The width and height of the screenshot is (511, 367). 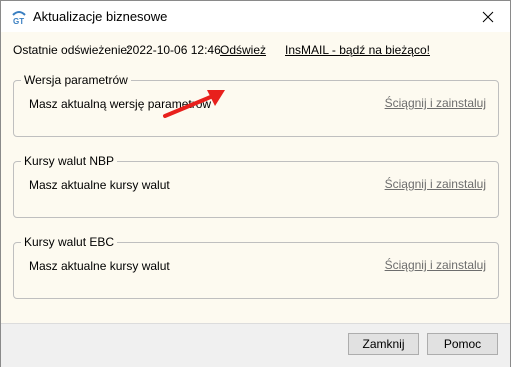 I want to click on group-title: Kursy walut NBP, so click(x=69, y=161).